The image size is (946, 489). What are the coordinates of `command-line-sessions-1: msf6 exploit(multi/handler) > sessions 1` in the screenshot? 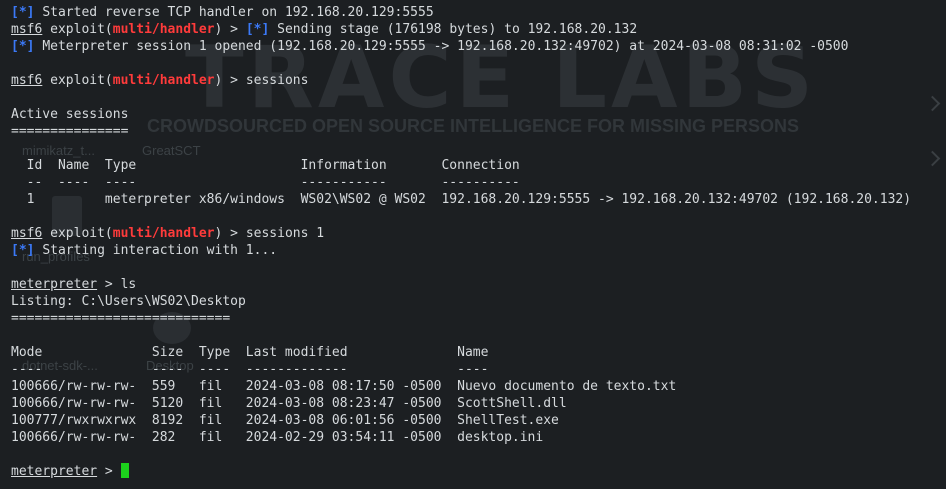 It's located at (168, 233).